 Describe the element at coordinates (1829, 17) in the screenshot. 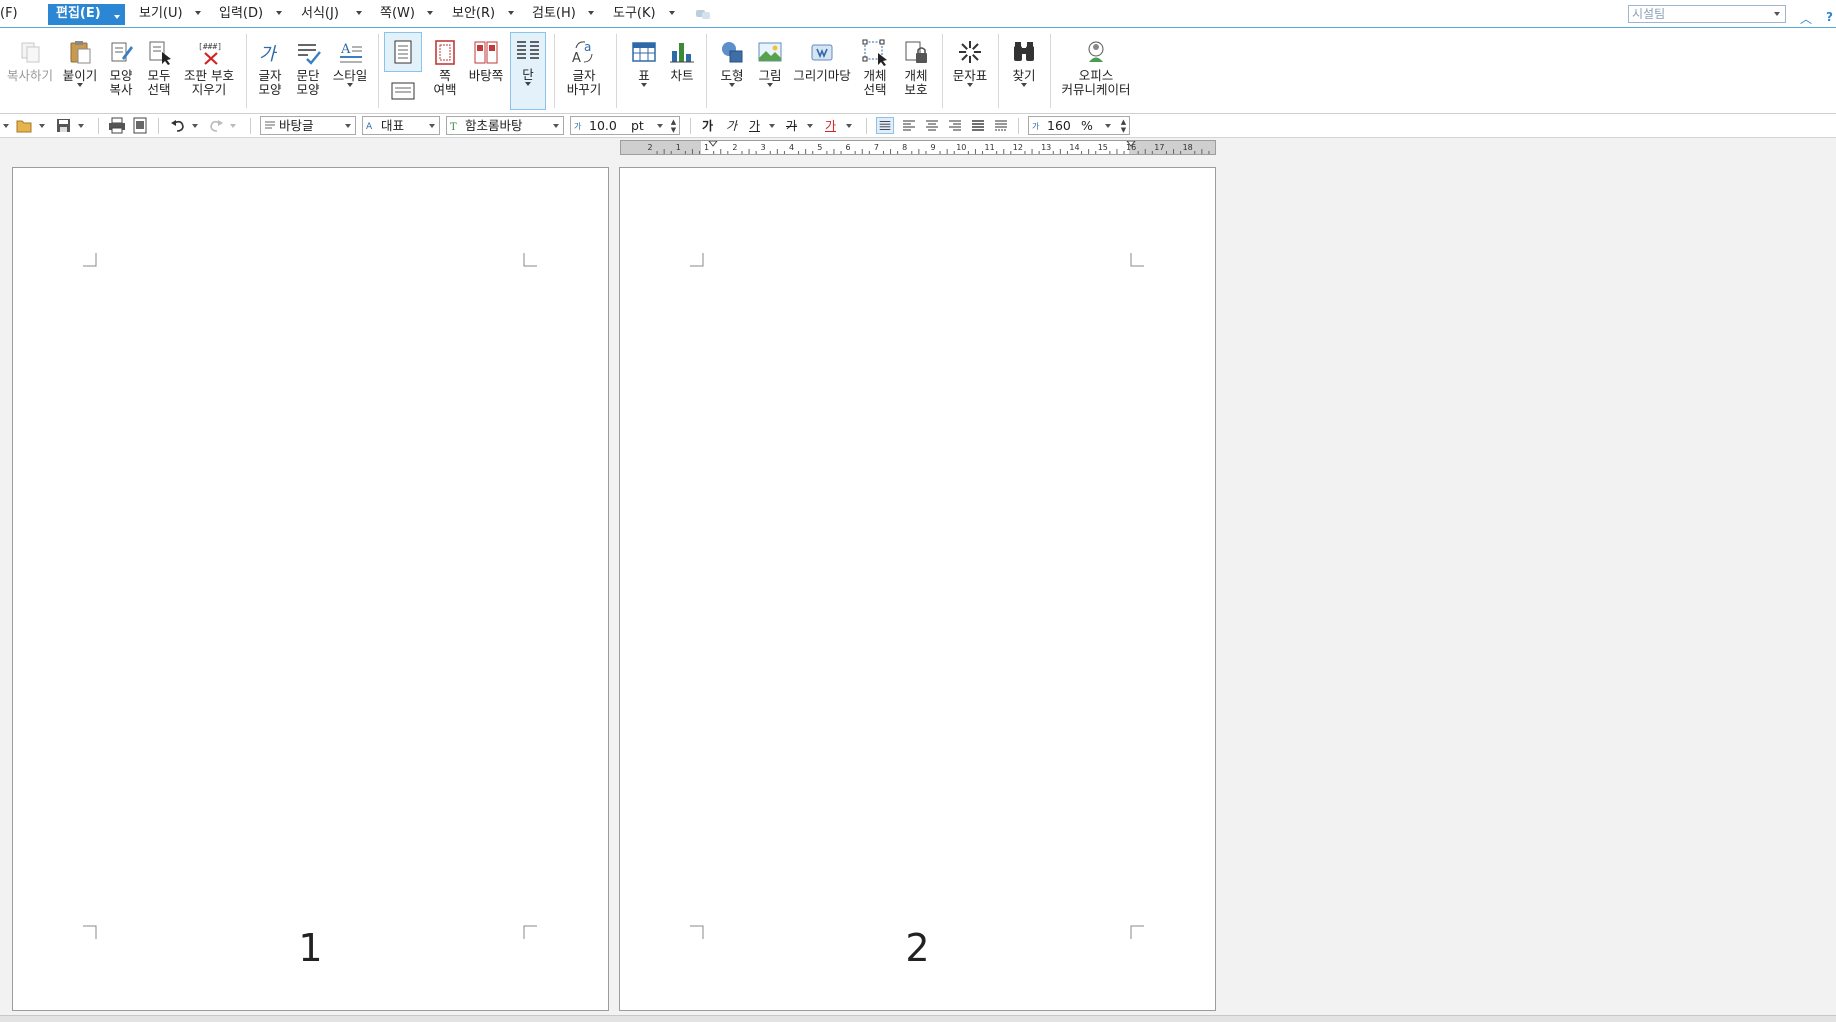

I see `help-icon: ?` at that location.